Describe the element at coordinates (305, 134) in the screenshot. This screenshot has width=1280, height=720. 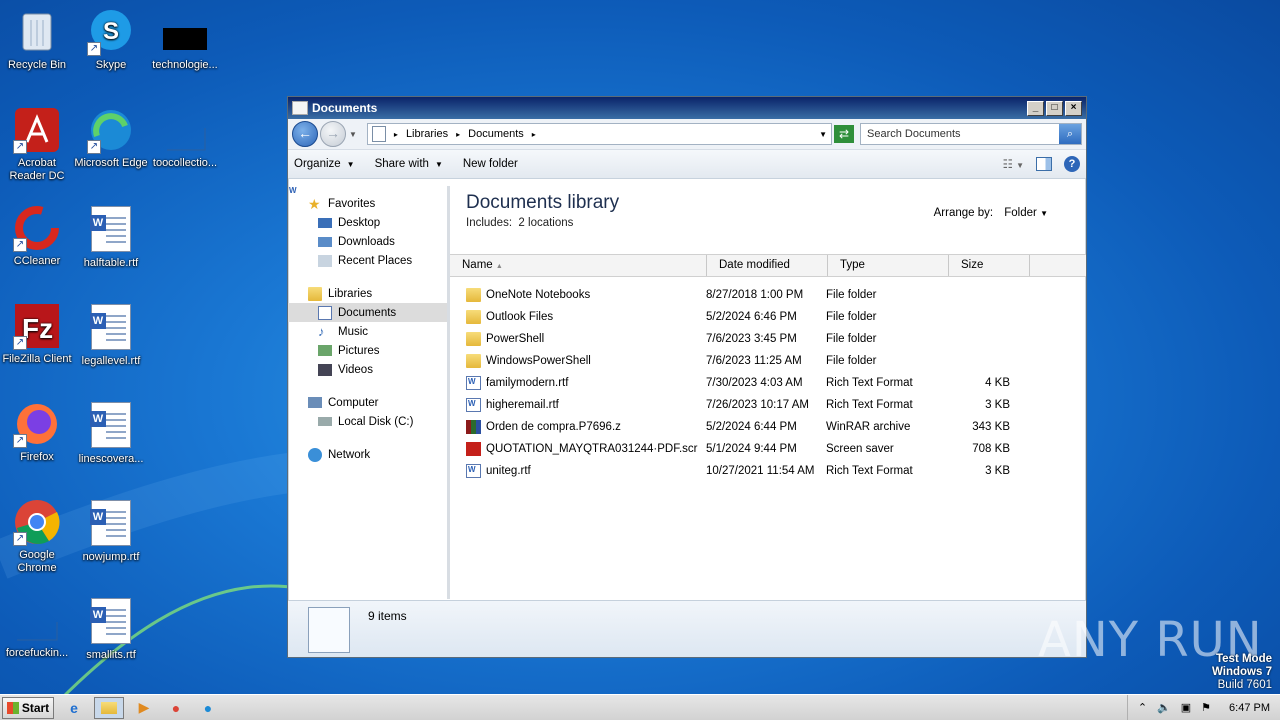
I see `back-button: ←` at that location.